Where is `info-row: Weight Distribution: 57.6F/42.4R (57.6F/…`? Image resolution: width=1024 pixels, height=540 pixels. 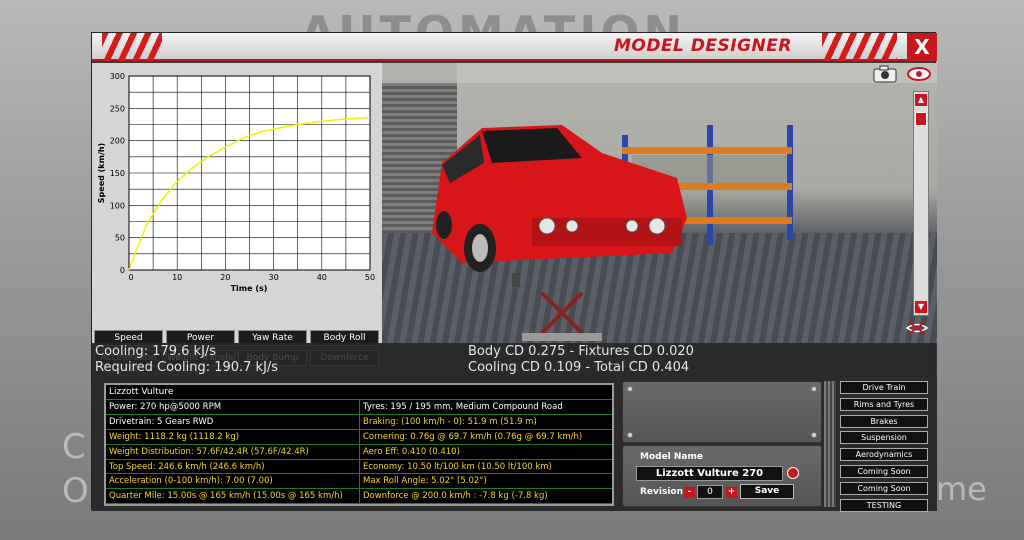 info-row: Weight Distribution: 57.6F/42.4R (57.6F/… is located at coordinates (359, 452).